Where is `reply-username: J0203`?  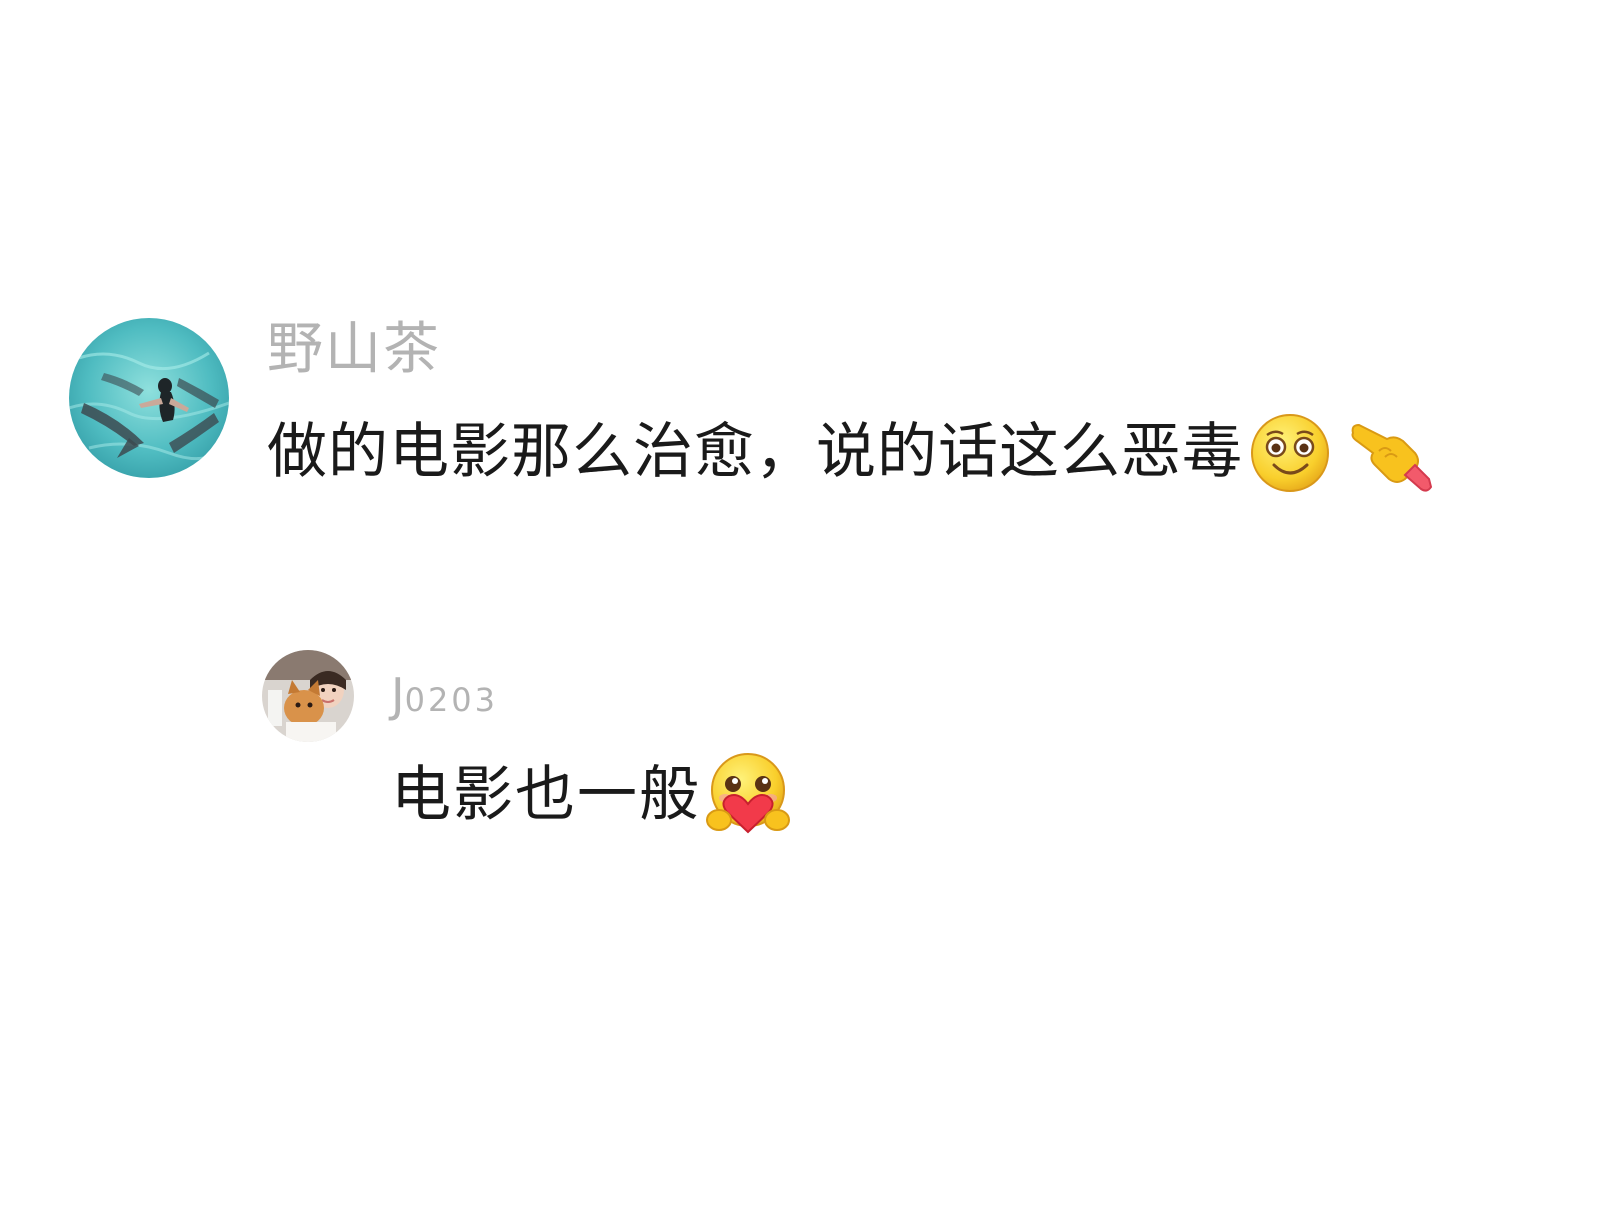 reply-username: J0203 is located at coordinates (444, 695).